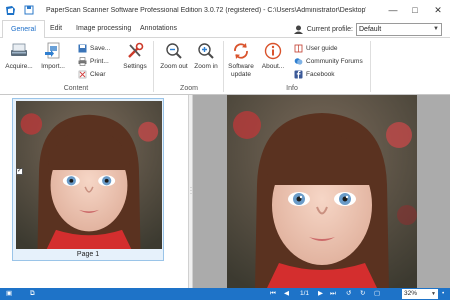 Image resolution: width=450 pixels, height=300 pixels. Describe the element at coordinates (174, 66) in the screenshot. I see `zoom-out-label: Zoom out` at that location.